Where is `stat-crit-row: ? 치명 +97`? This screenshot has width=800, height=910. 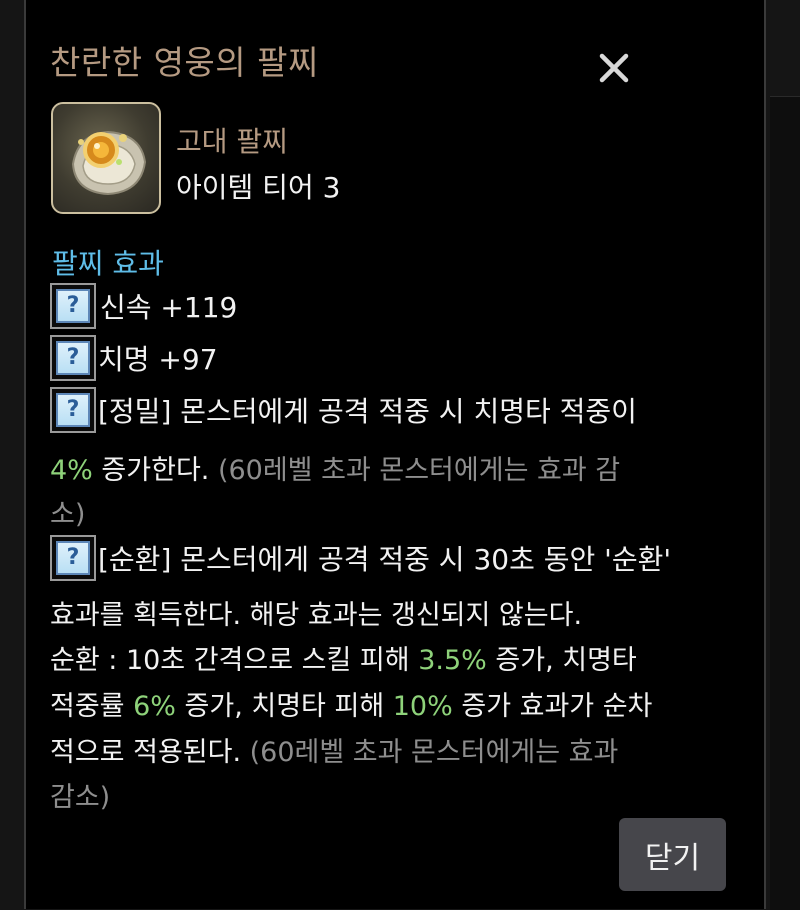 stat-crit-row: ? 치명 +97 is located at coordinates (134, 358).